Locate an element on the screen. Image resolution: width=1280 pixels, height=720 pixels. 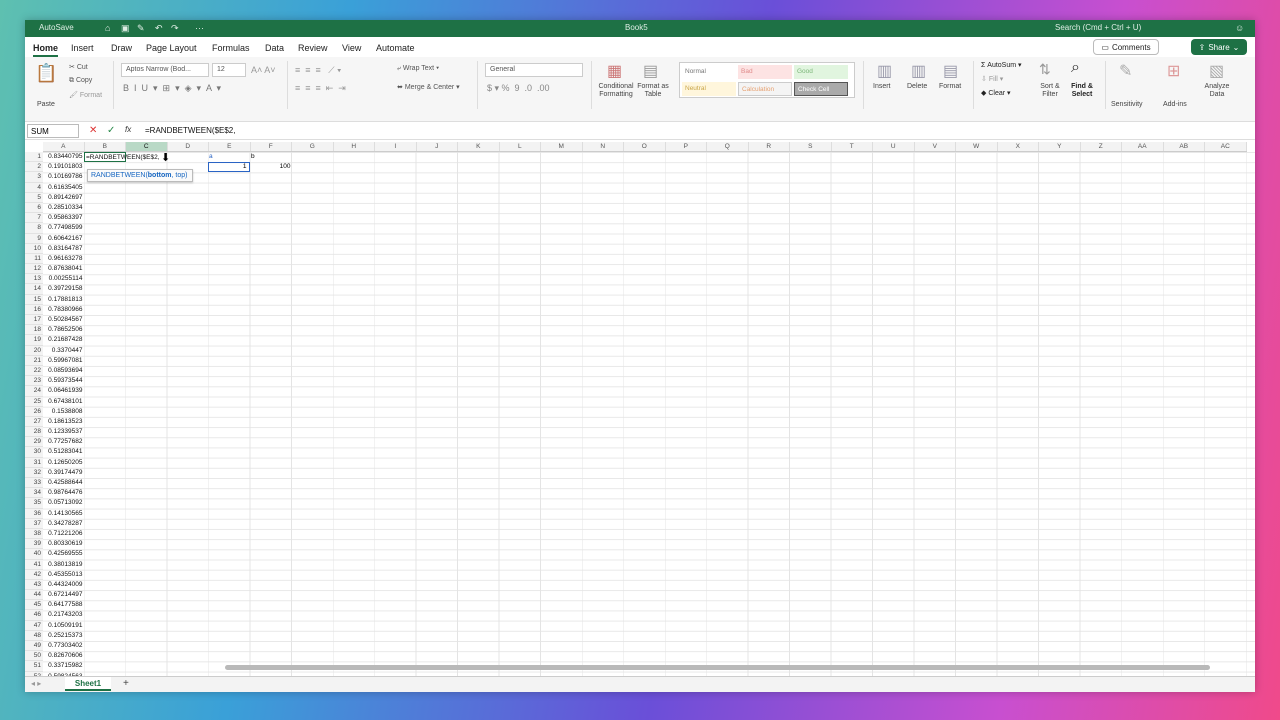
cell-a: 0.78652506 is located at coordinates (64, 330).